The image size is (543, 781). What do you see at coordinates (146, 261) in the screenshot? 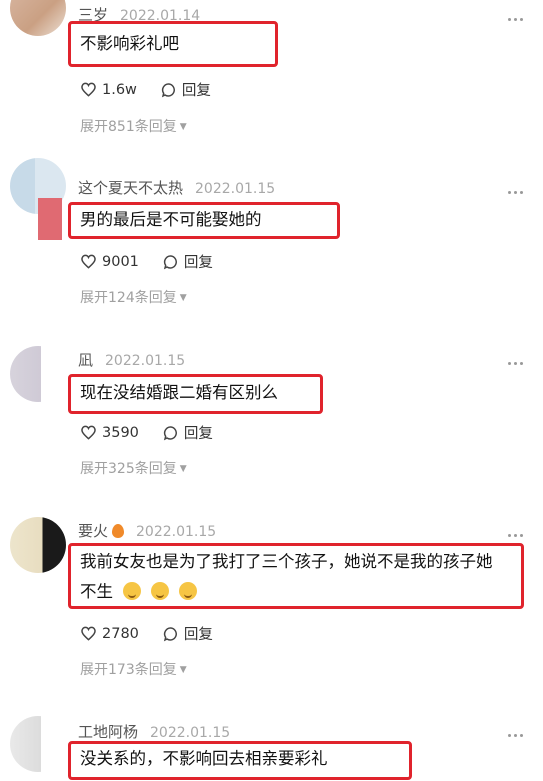
I see `comment-actions: 9001 回复` at bounding box center [146, 261].